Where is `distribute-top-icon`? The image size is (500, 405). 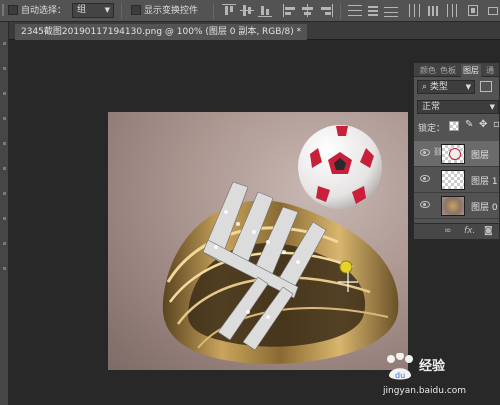
distribute-top-icon is located at coordinates (355, 10).